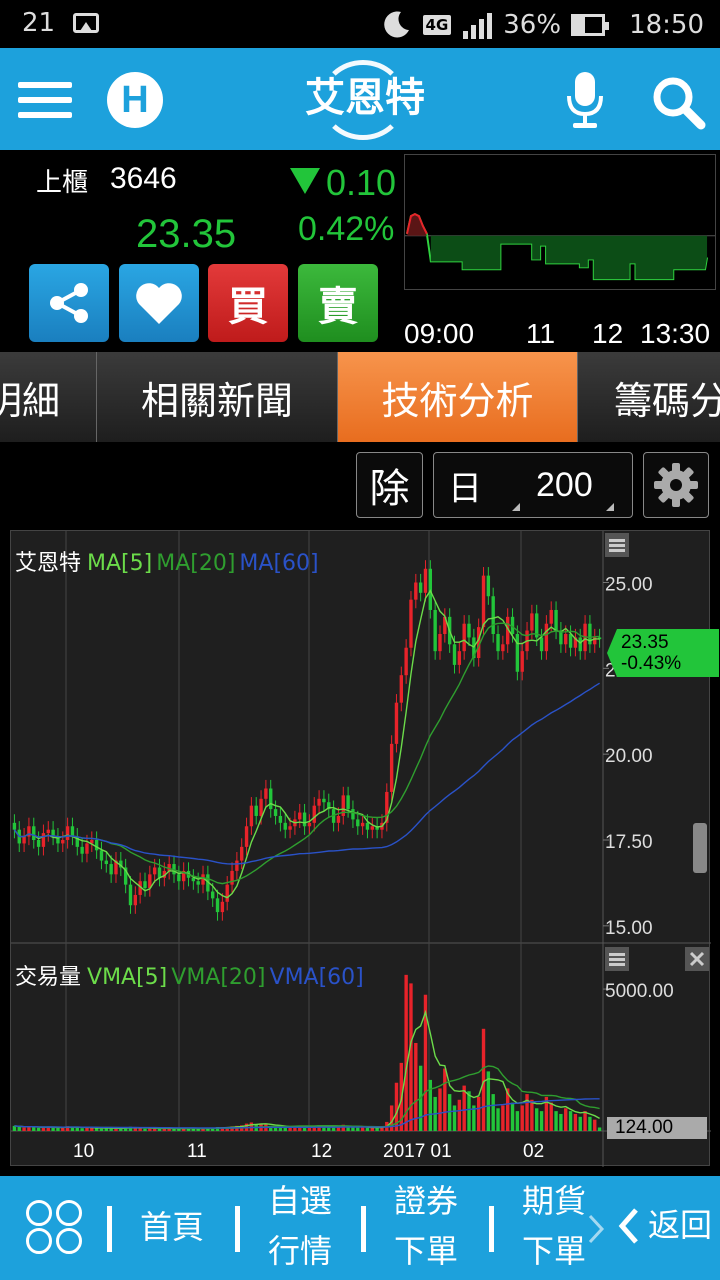  I want to click on tab-related-news: 相關新聞, so click(217, 397).